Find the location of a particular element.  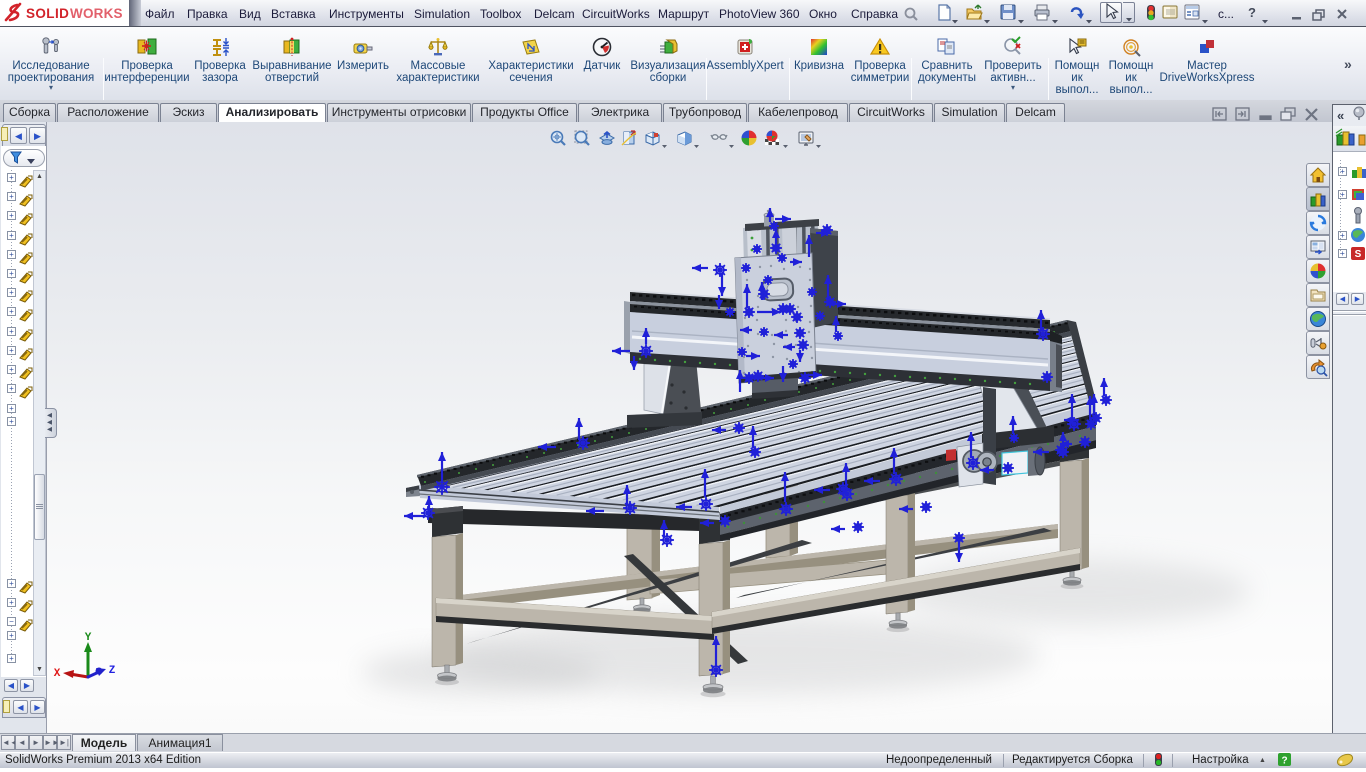

svg-text: Z is located at coordinates (112, 671).